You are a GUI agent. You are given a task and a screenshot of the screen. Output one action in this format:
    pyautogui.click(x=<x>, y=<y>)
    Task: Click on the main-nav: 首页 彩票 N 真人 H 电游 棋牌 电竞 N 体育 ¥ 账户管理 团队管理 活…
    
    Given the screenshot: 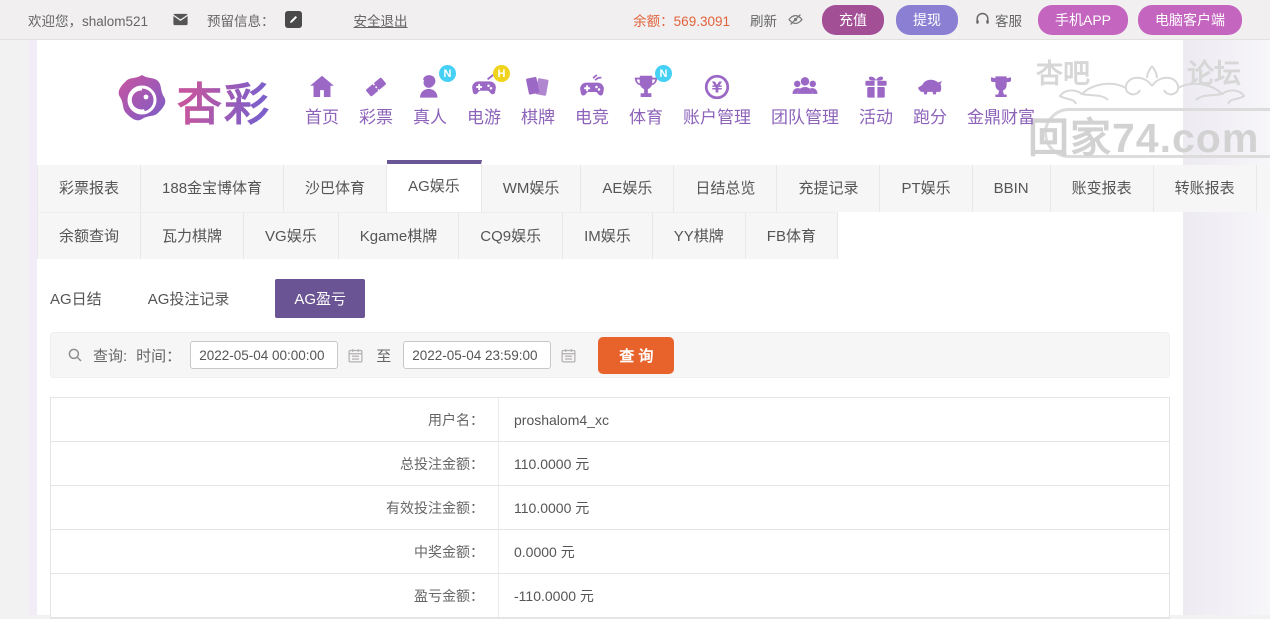 What is the action you would take?
    pyautogui.click(x=670, y=96)
    